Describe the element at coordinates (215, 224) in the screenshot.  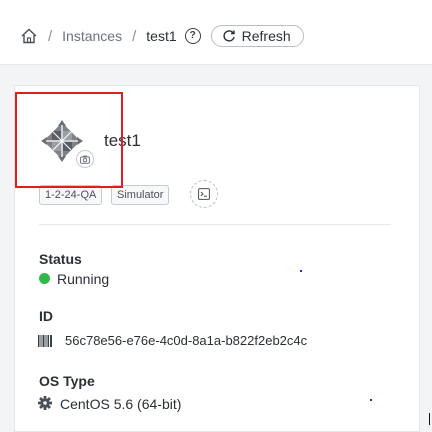
I see `divider` at that location.